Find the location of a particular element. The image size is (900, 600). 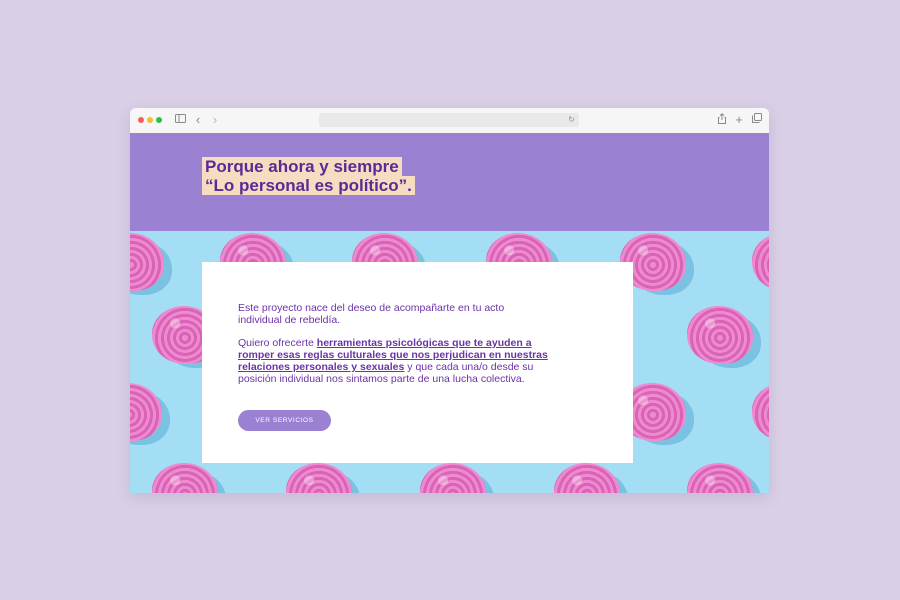

plus-icon: + is located at coordinates (739, 120).